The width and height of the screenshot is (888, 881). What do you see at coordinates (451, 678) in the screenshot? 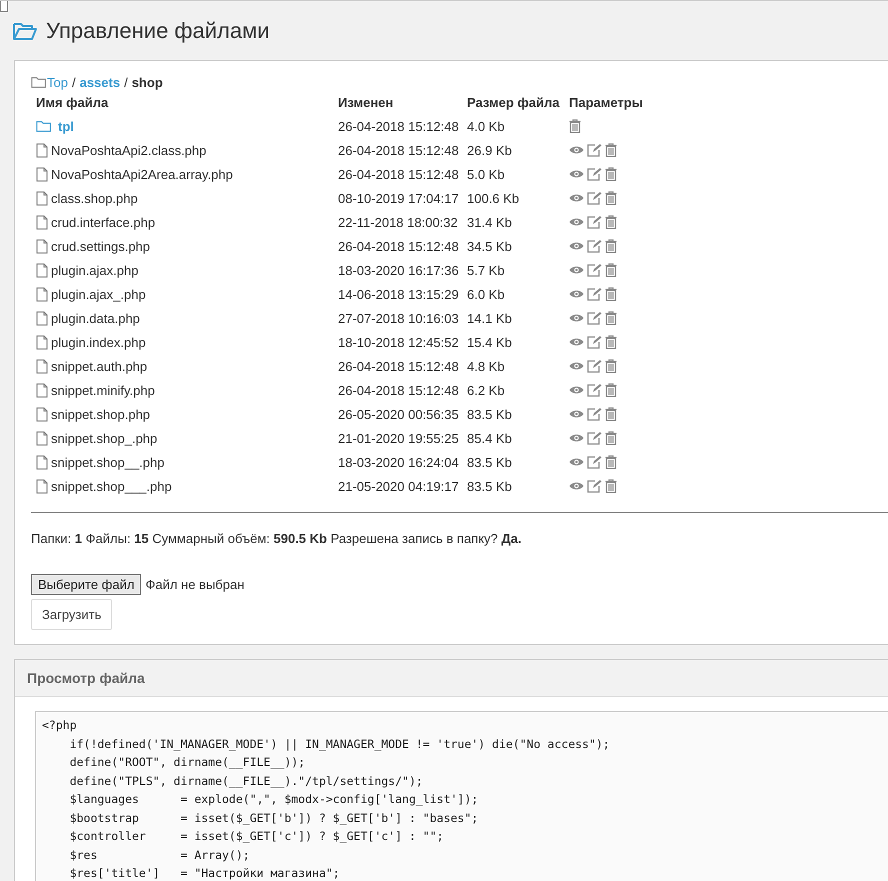
I see `panel-title: Просмотр файла` at bounding box center [451, 678].